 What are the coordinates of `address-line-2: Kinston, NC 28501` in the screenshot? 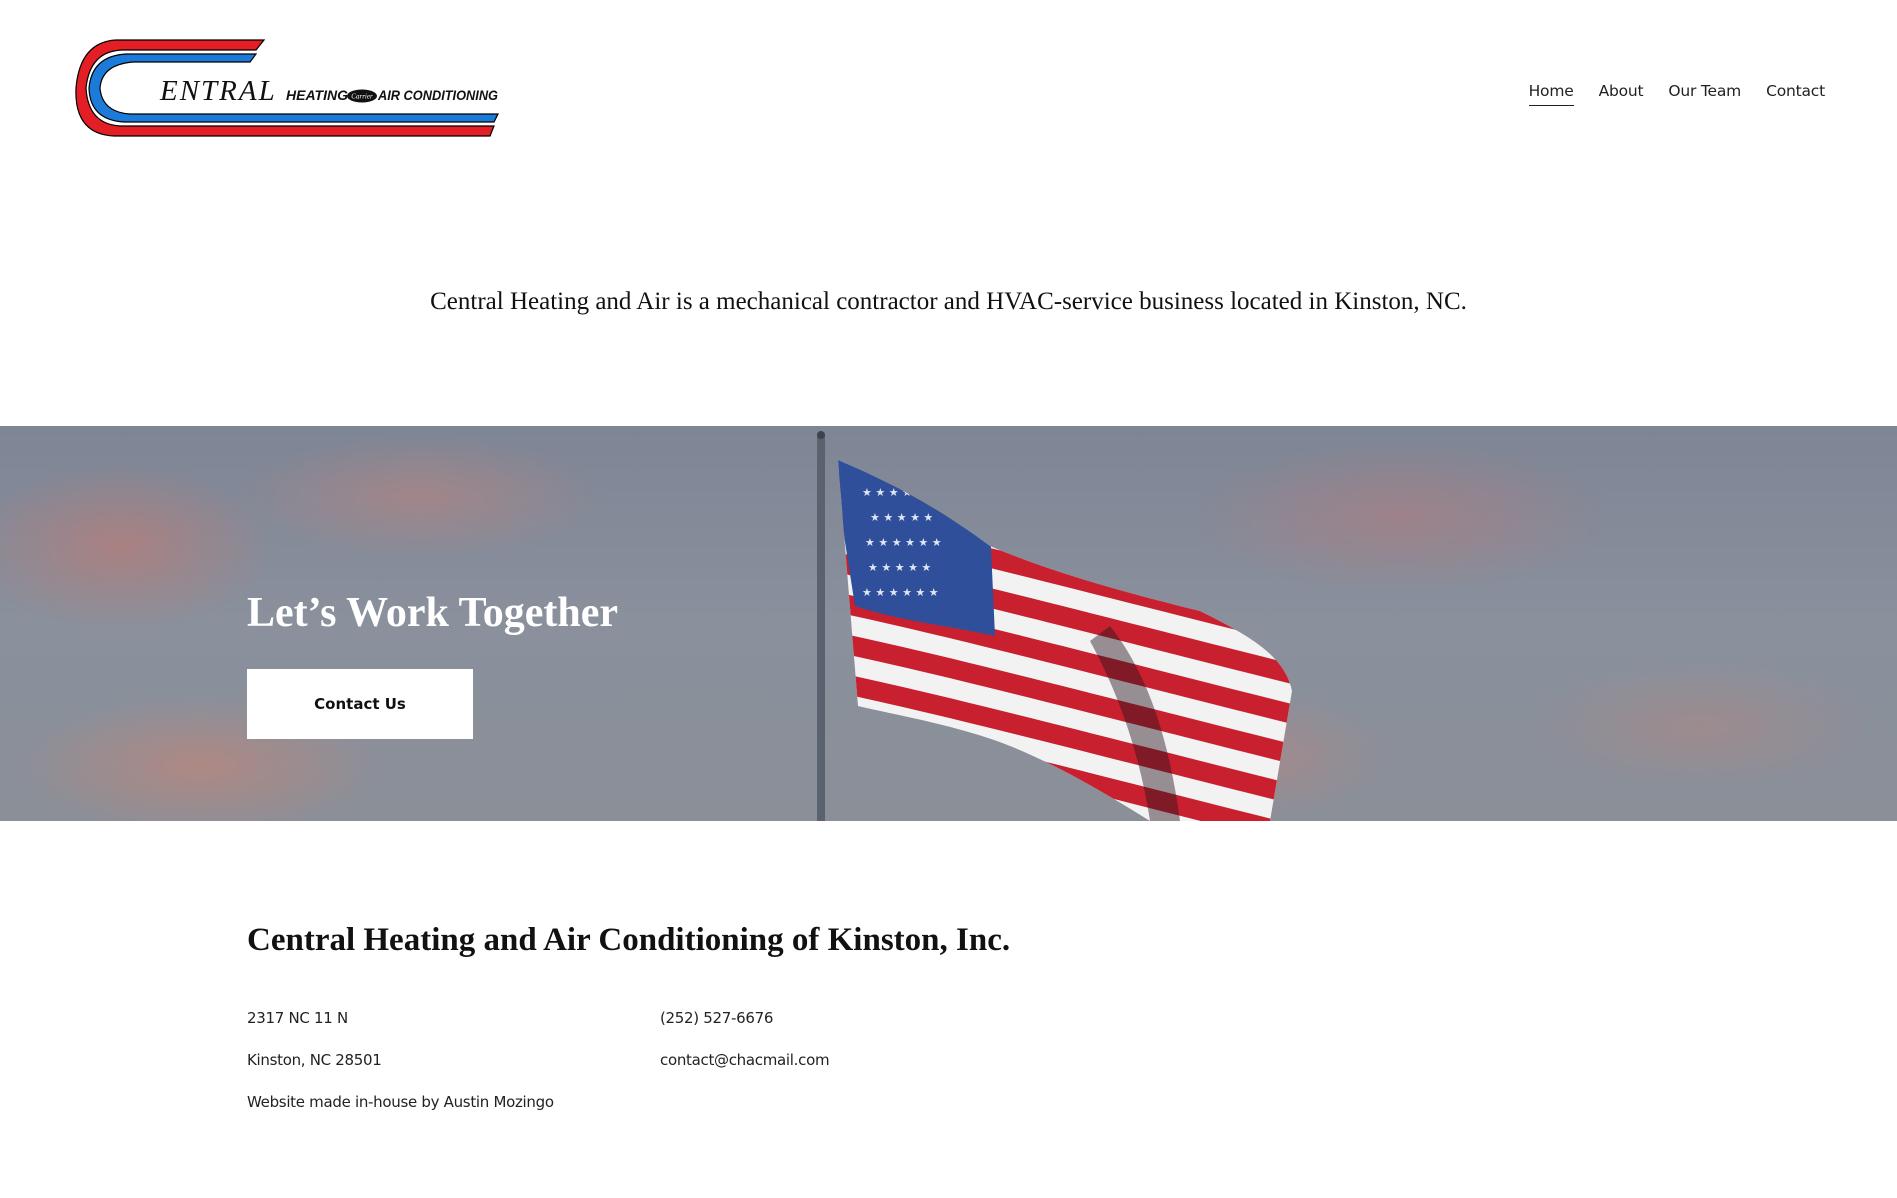 It's located at (314, 1060).